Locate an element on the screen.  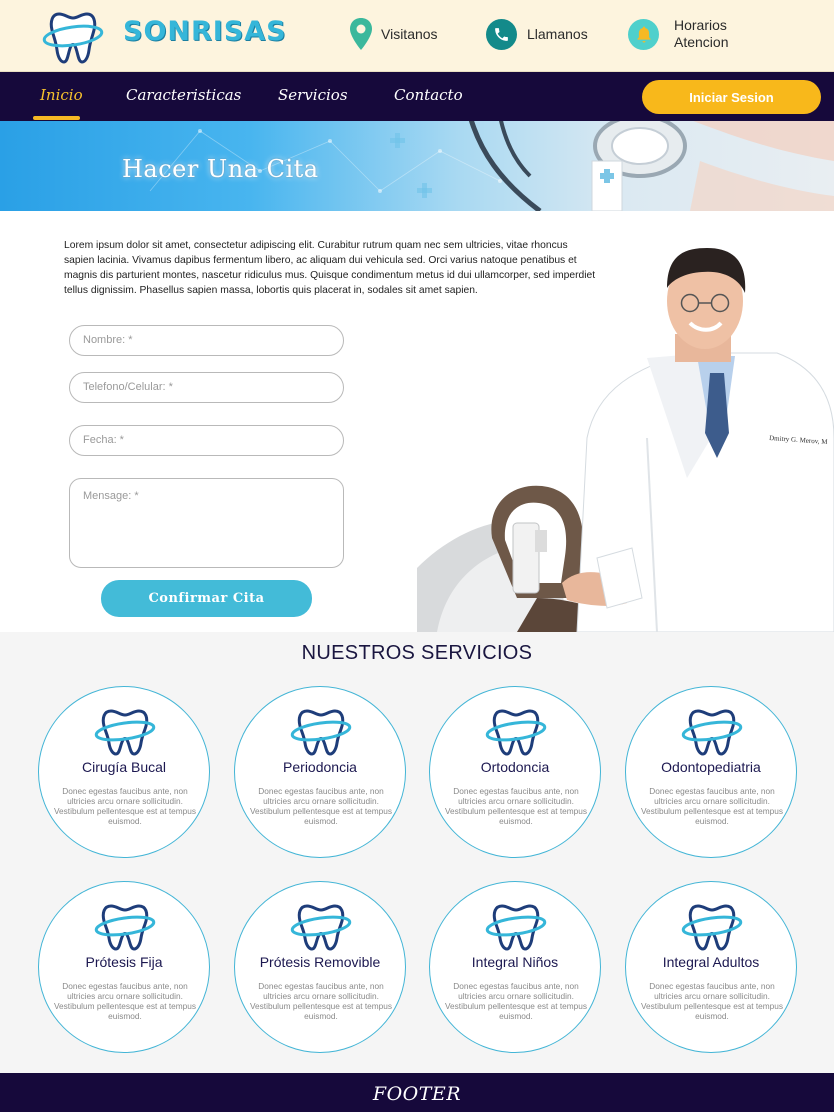
call-us-label: Llamanos is located at coordinates (557, 33).